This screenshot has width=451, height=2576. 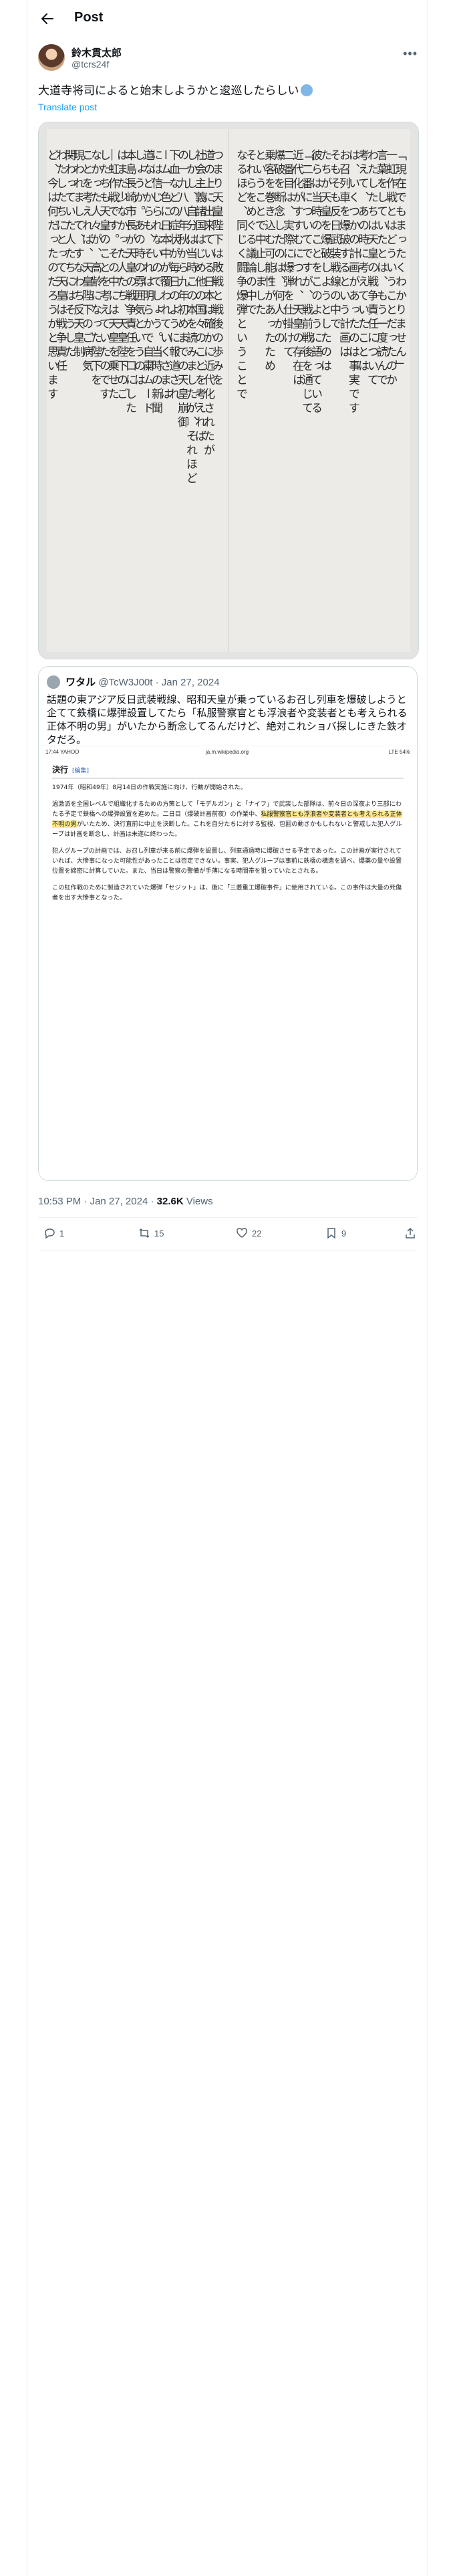 What do you see at coordinates (228, 1234) in the screenshot?
I see `action-bar: 1 15 22 9` at bounding box center [228, 1234].